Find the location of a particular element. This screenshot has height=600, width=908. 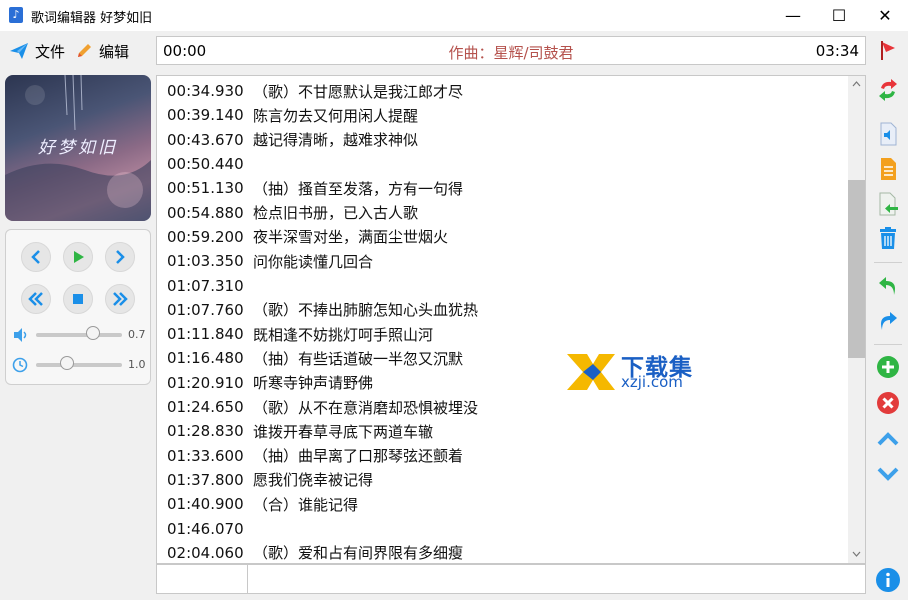

lyric-row: 00:54.880 检点旧书册，已入古人歌 is located at coordinates (292, 213).